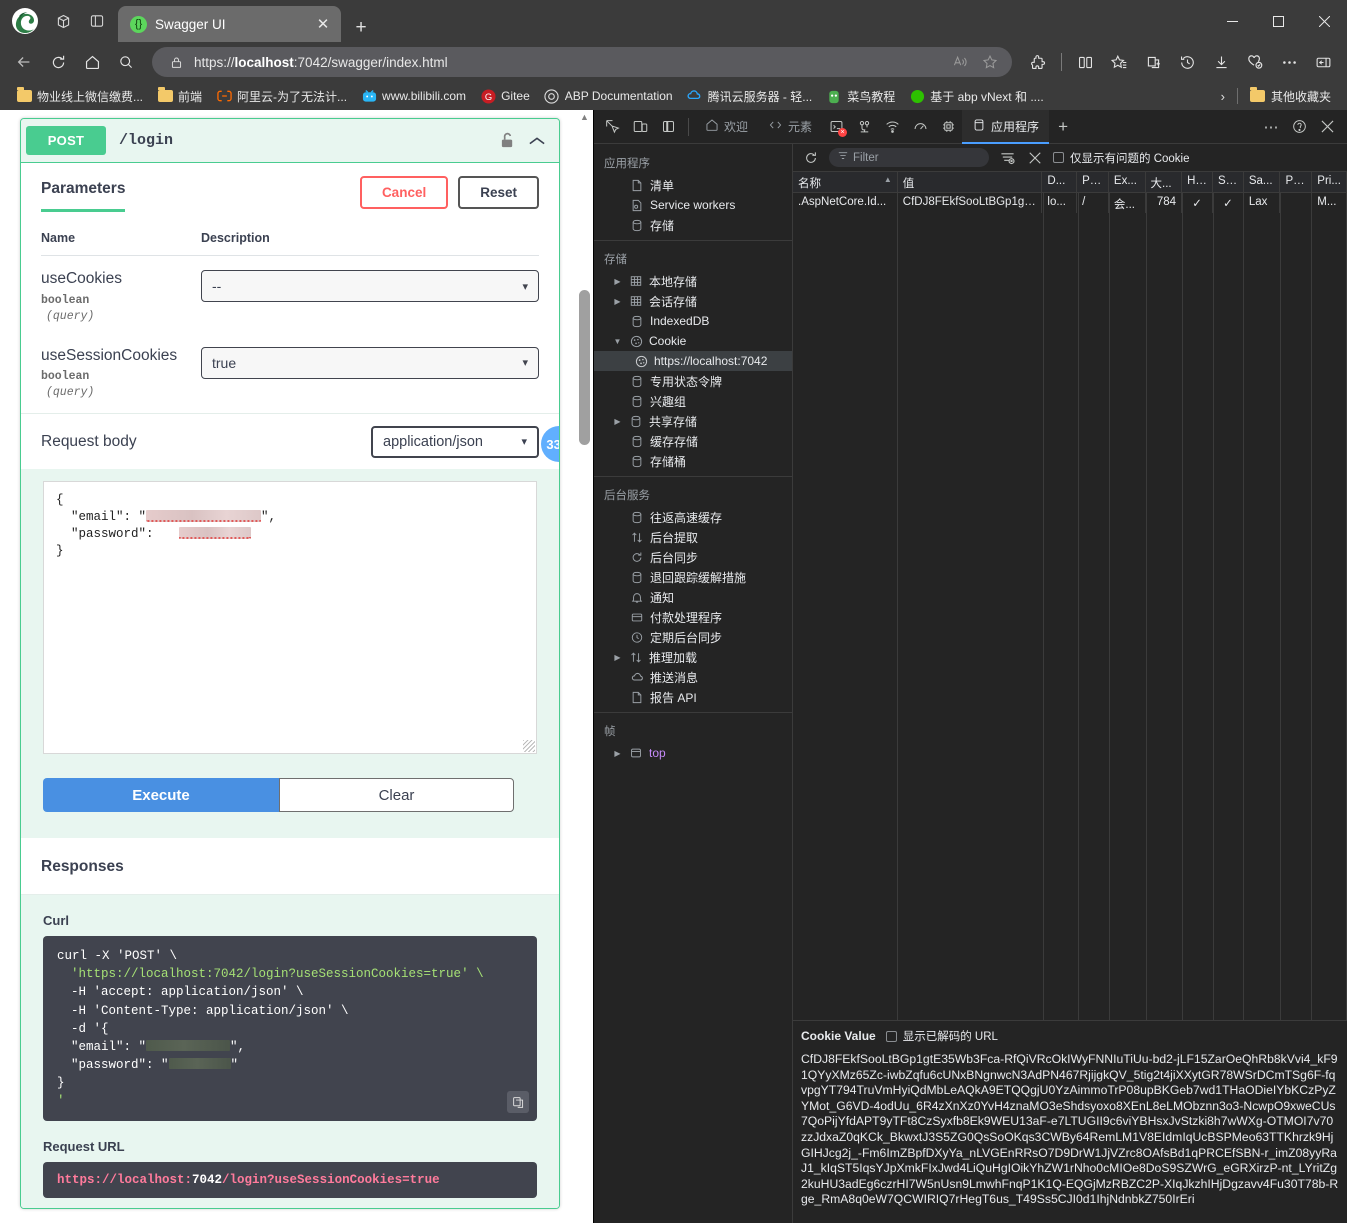  I want to click on sidebar-item-background-sync: 后台同步, so click(693, 557).